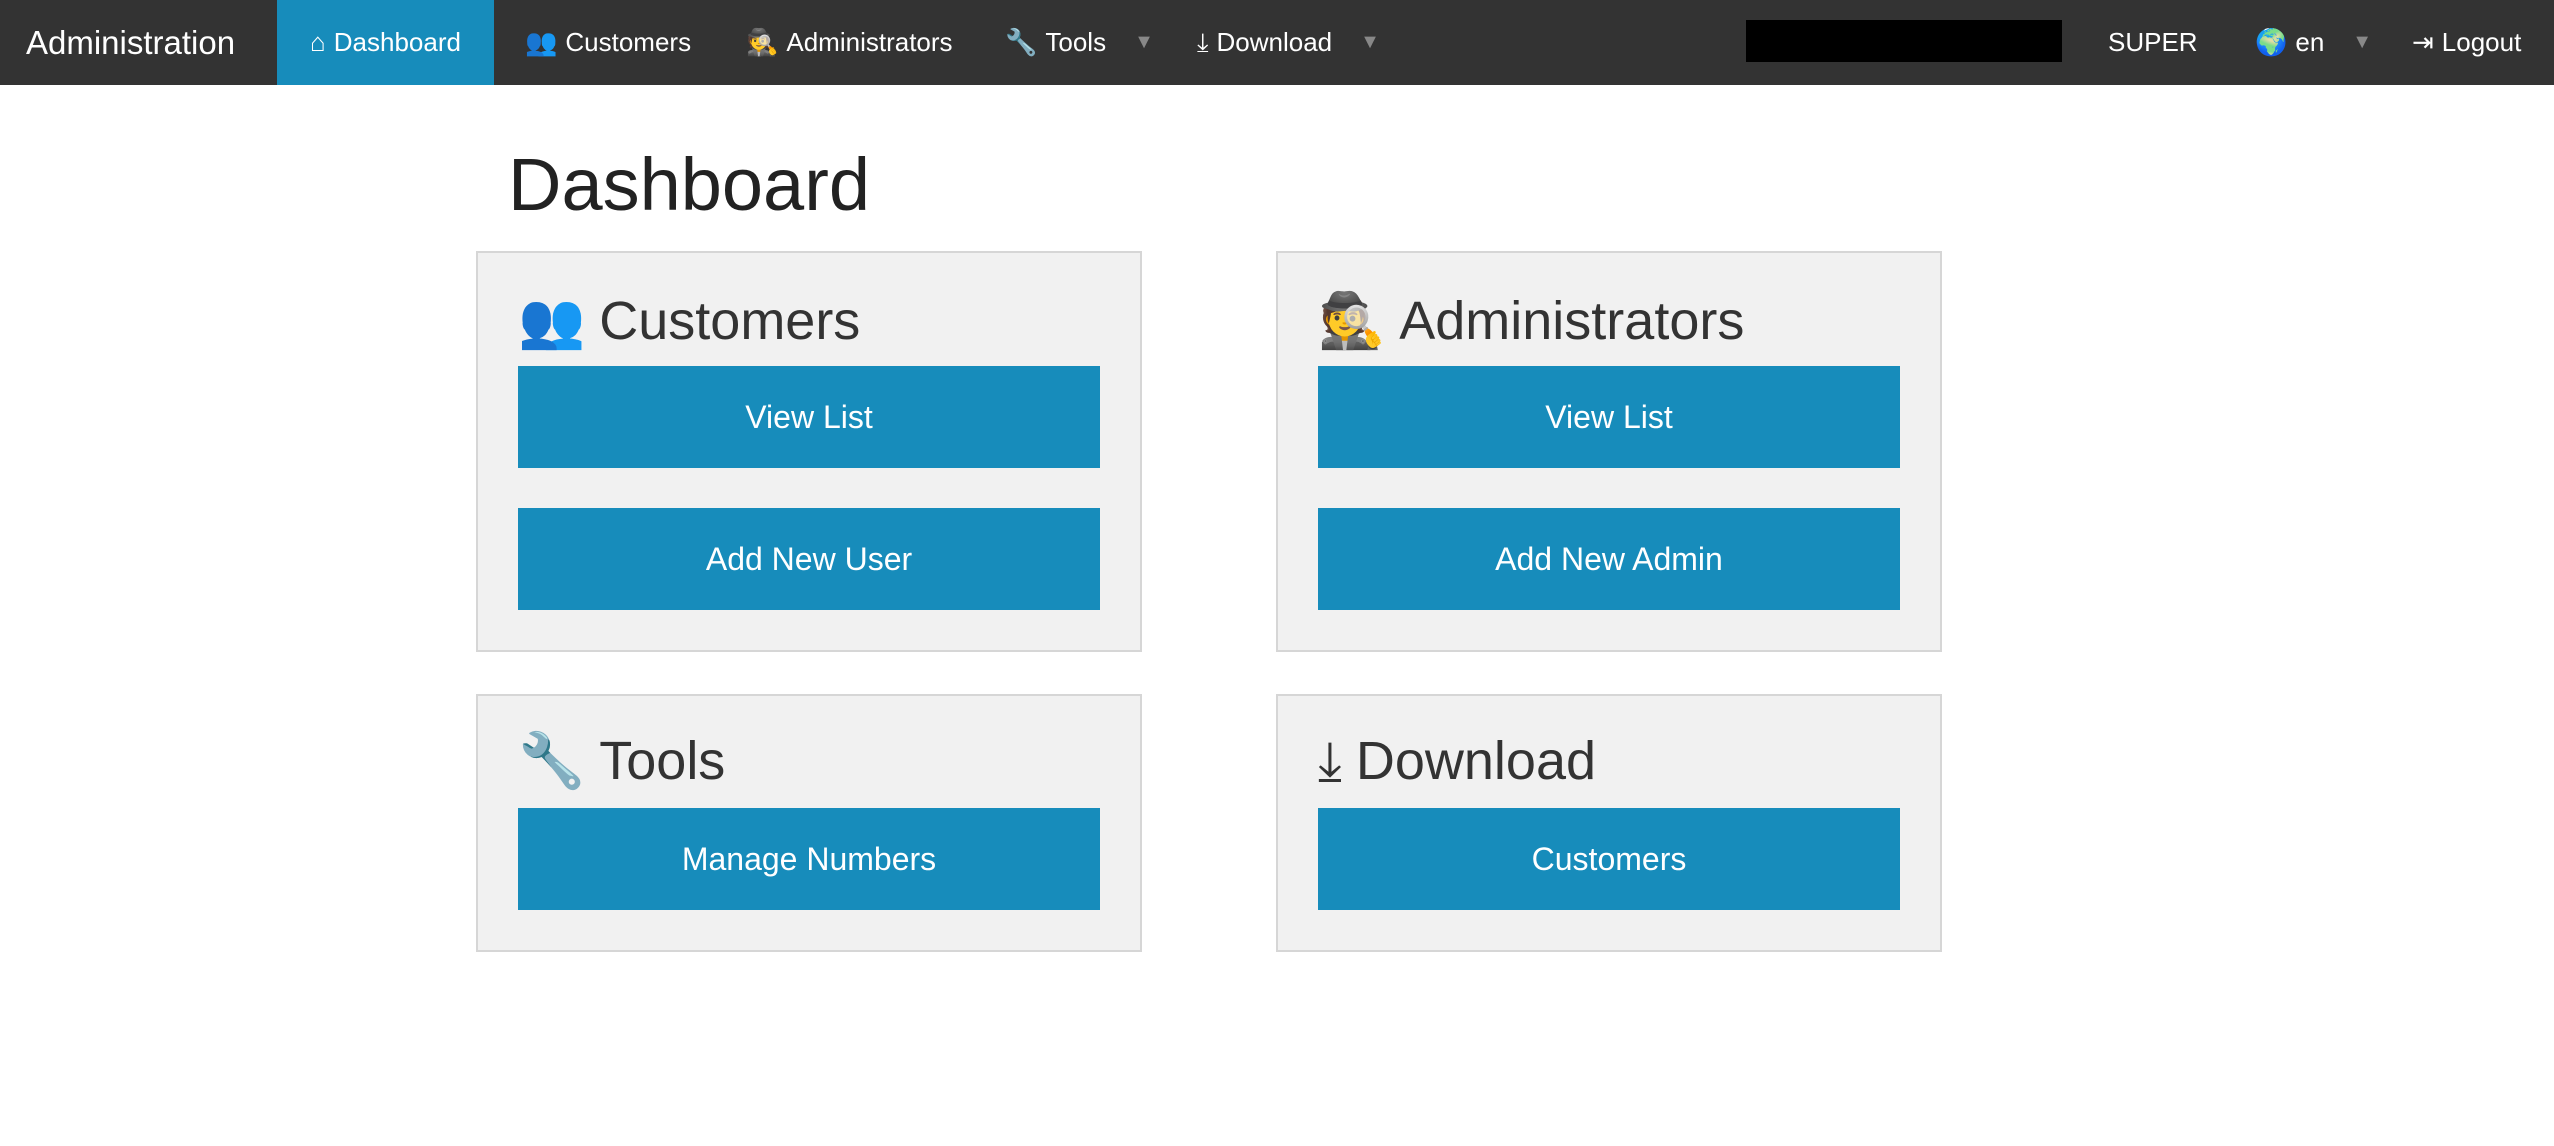 This screenshot has height=1146, width=2554. I want to click on nav-dashboard: ⌂ Dashboard, so click(385, 42).